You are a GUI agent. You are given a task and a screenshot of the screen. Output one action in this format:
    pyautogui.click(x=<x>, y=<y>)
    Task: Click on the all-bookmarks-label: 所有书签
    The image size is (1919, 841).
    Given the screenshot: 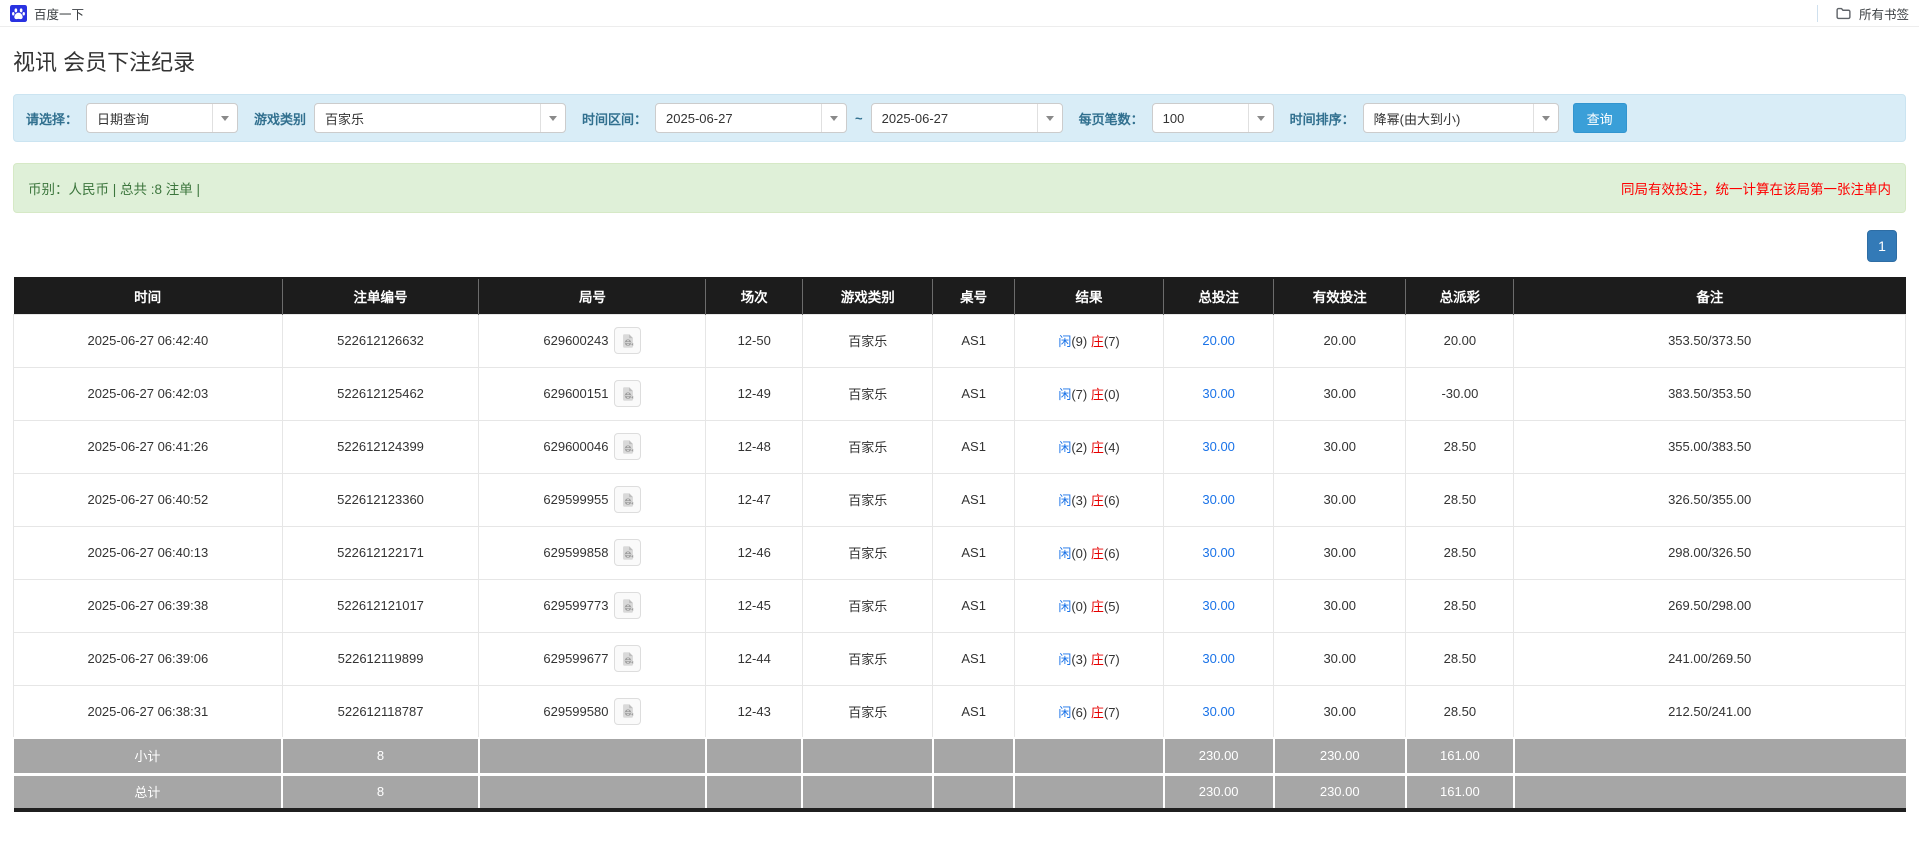 What is the action you would take?
    pyautogui.click(x=1883, y=14)
    